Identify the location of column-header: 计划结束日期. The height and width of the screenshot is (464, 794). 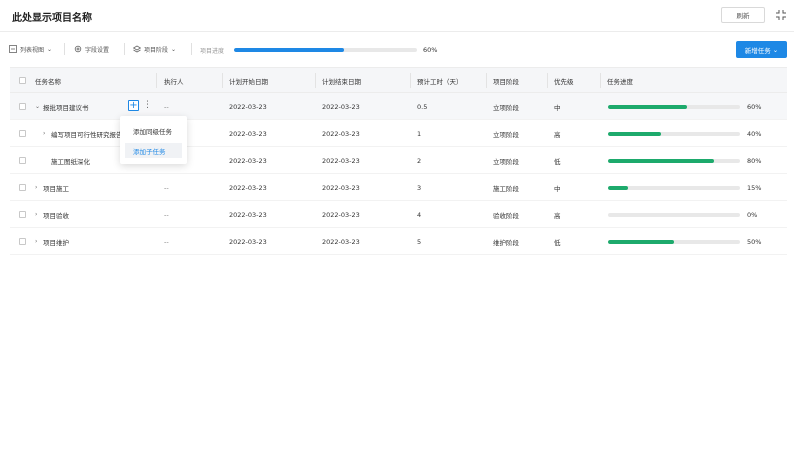
(341, 80).